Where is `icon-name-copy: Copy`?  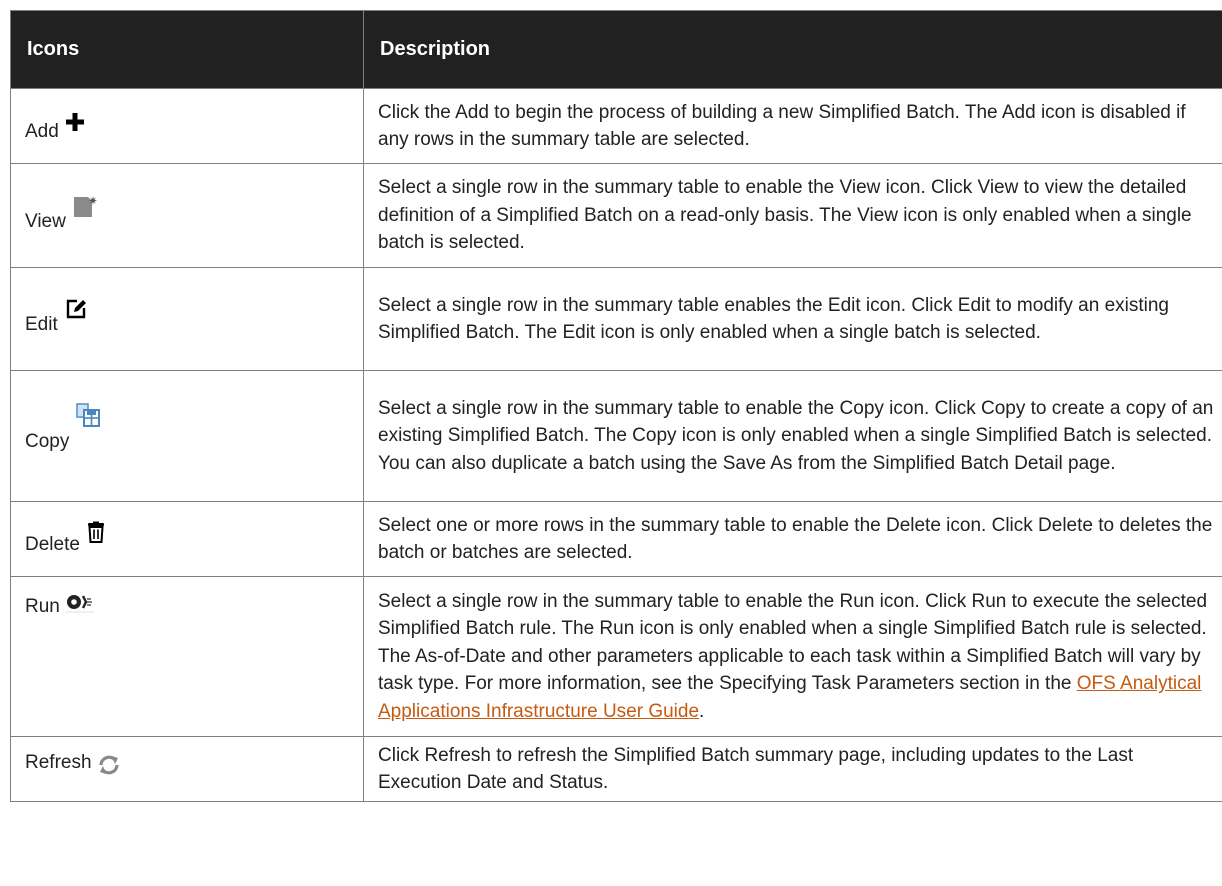
icon-name-copy: Copy is located at coordinates (47, 442).